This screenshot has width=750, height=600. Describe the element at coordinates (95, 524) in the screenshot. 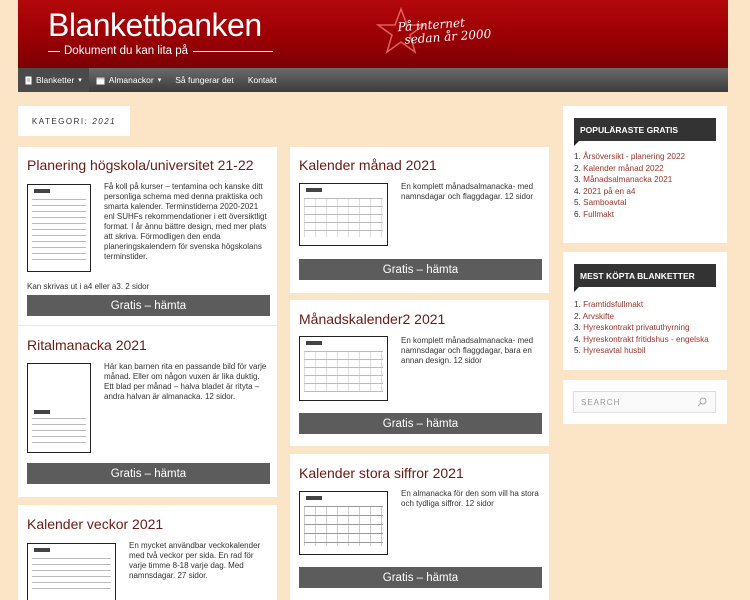

I see `post-title: Kalender veckor 2021` at that location.